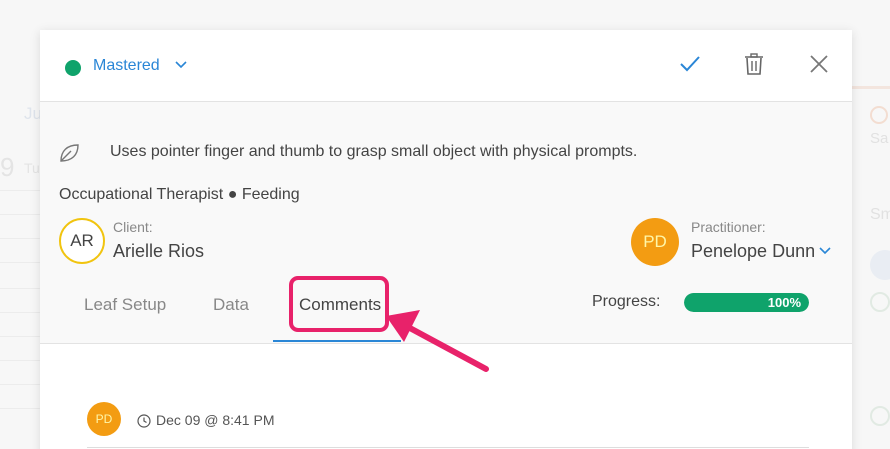  What do you see at coordinates (159, 251) in the screenshot?
I see `client-name: Arielle Rios` at bounding box center [159, 251].